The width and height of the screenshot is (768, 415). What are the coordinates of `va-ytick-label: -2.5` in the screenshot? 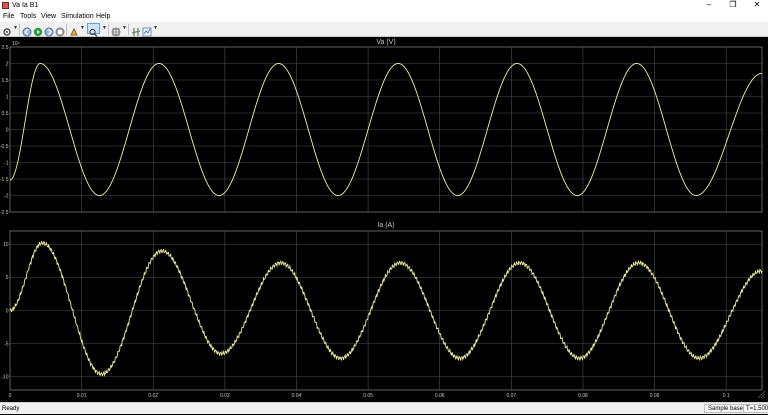 It's located at (4, 213).